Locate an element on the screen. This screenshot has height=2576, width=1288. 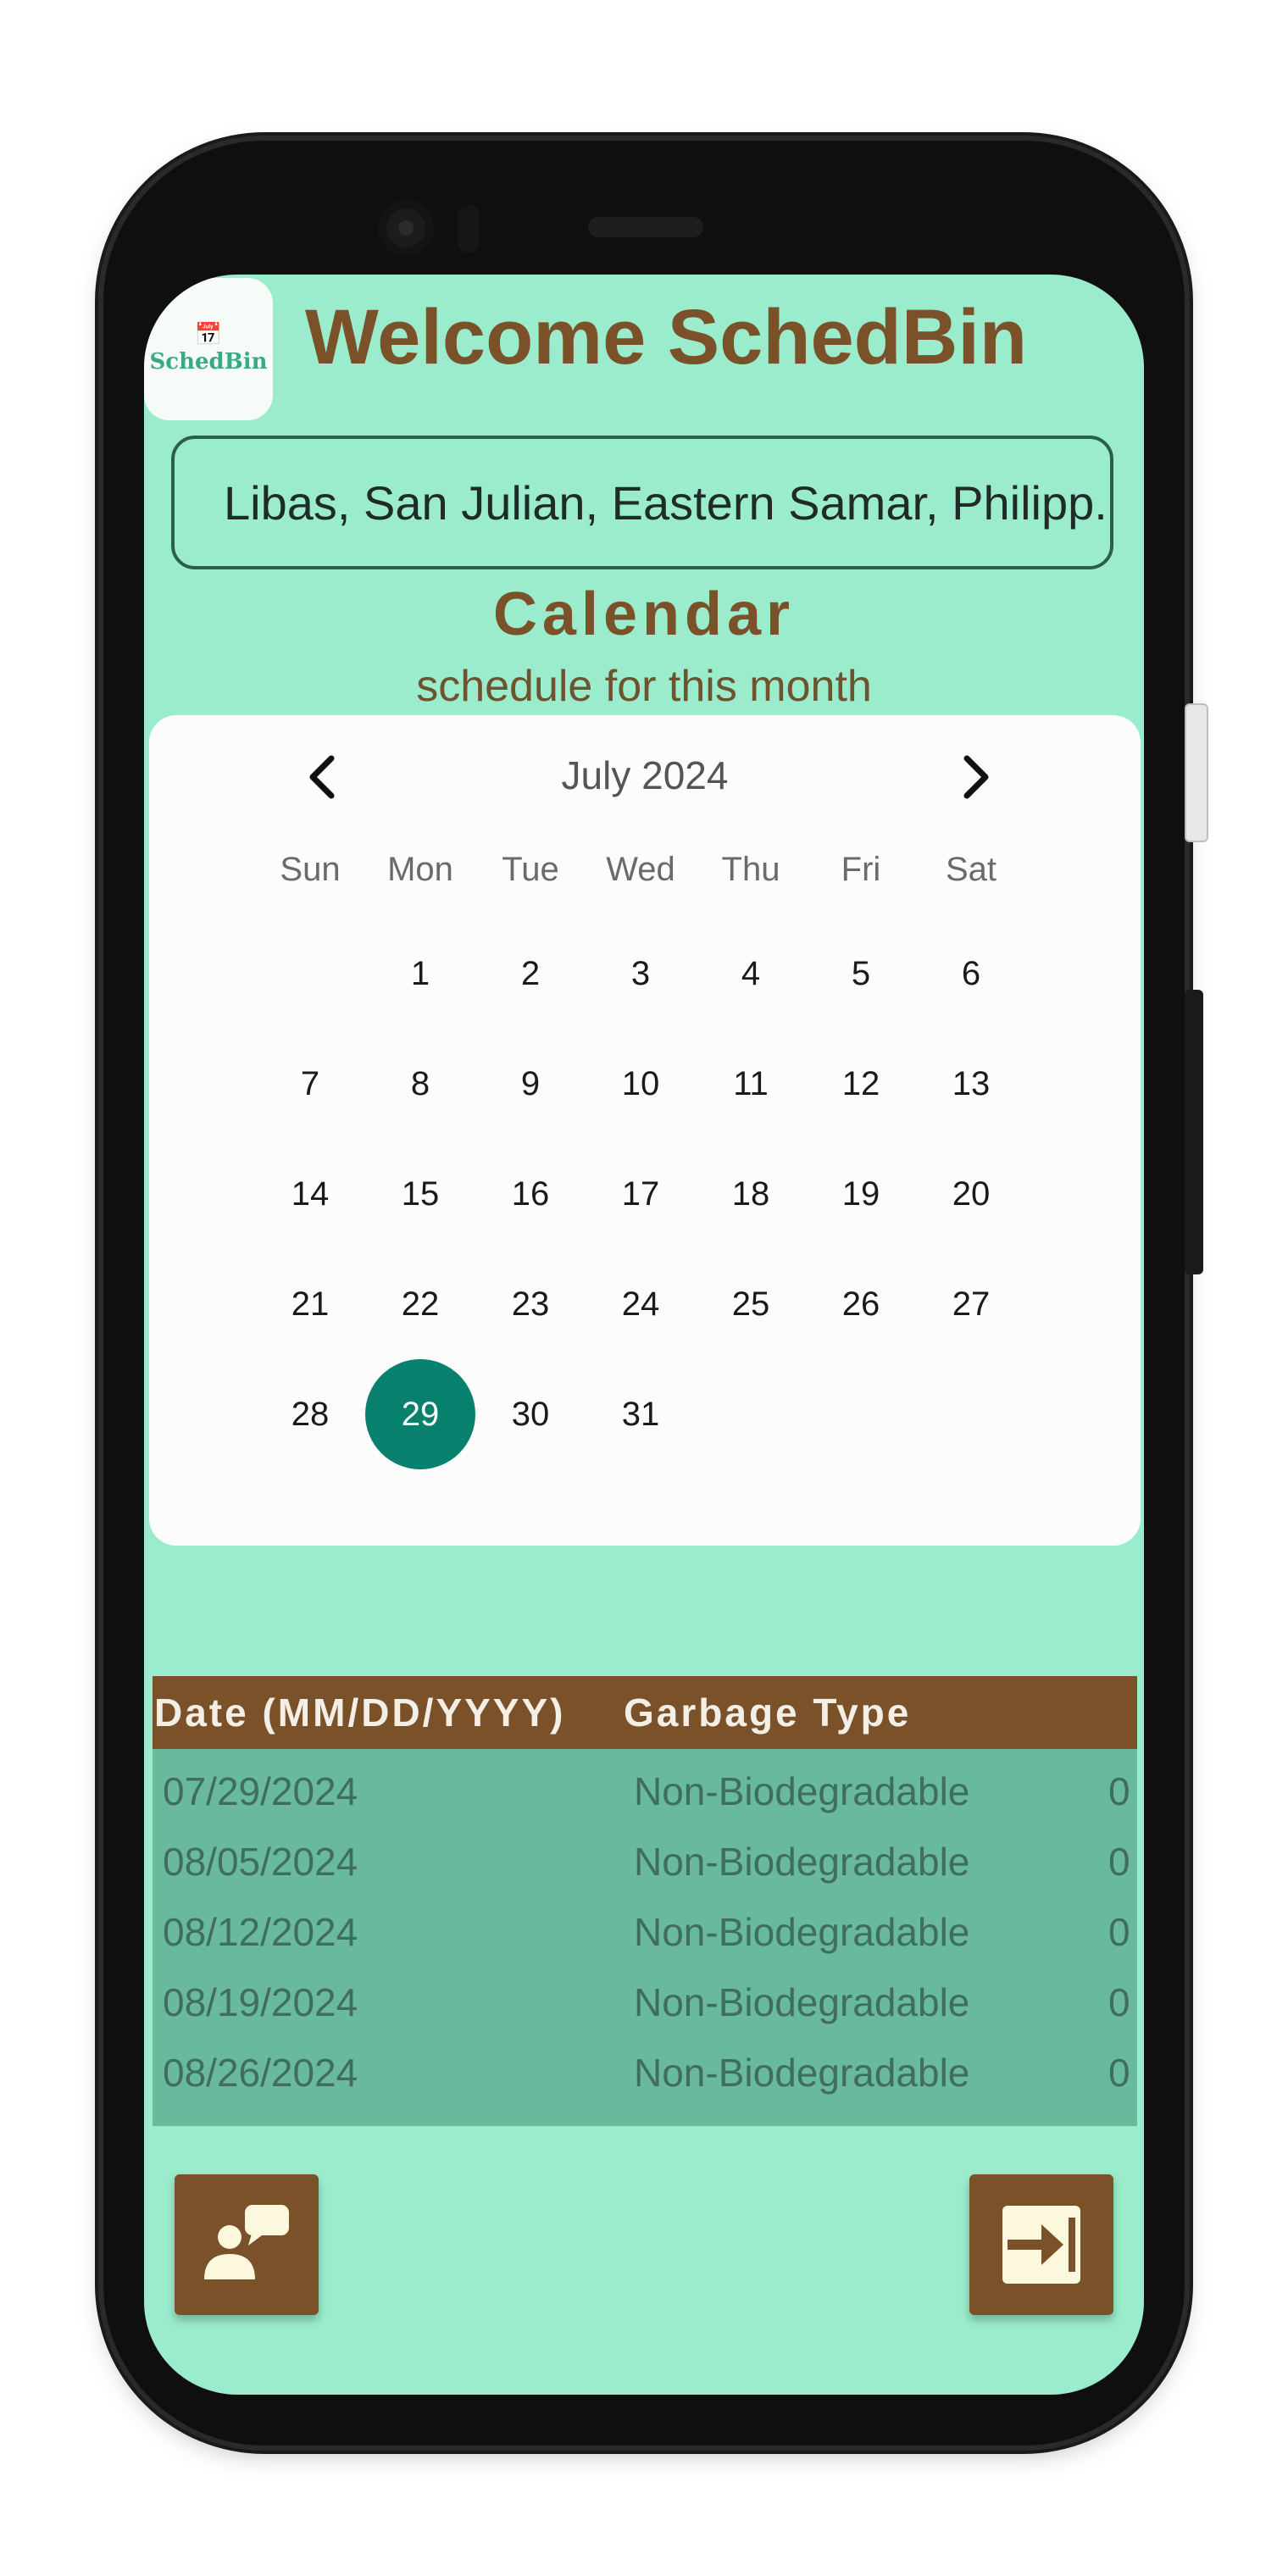
calendar-day: 25 is located at coordinates (751, 1304).